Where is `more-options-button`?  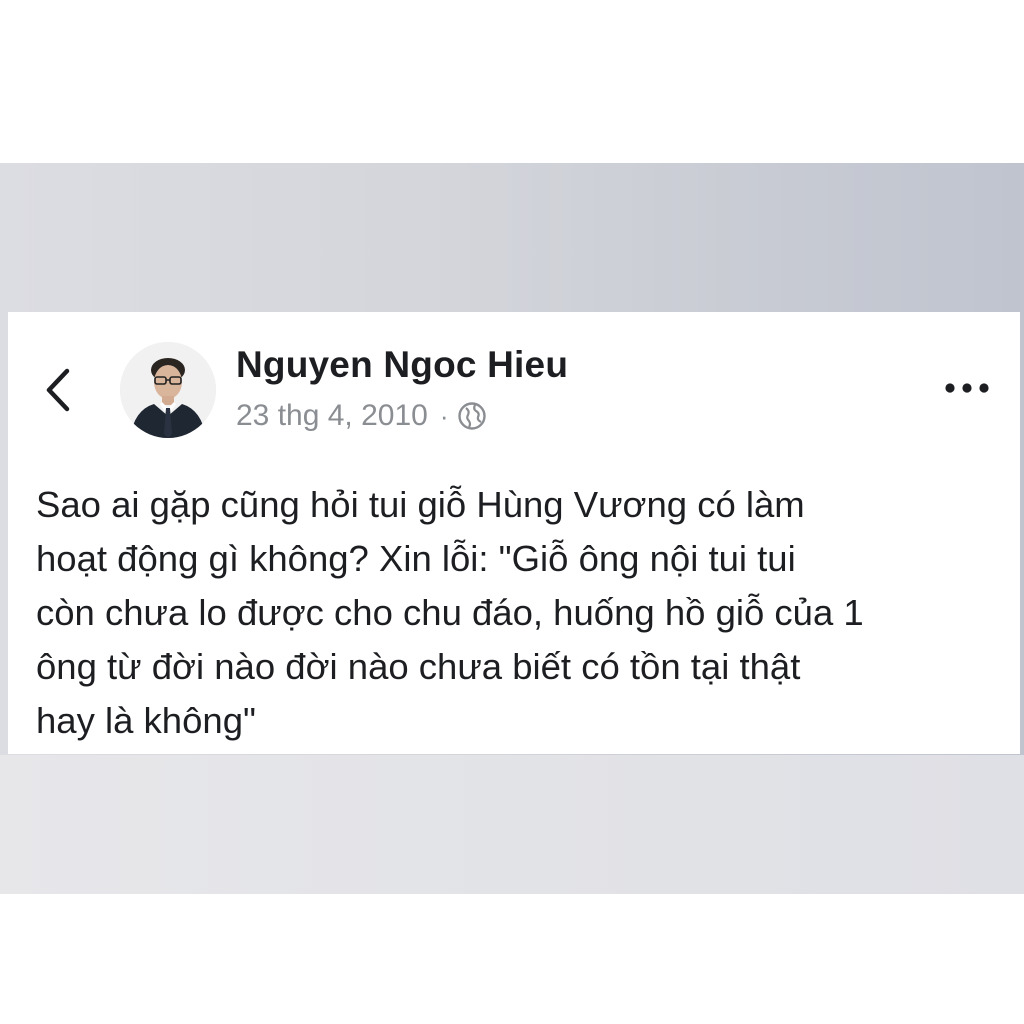
more-options-button is located at coordinates (967, 388).